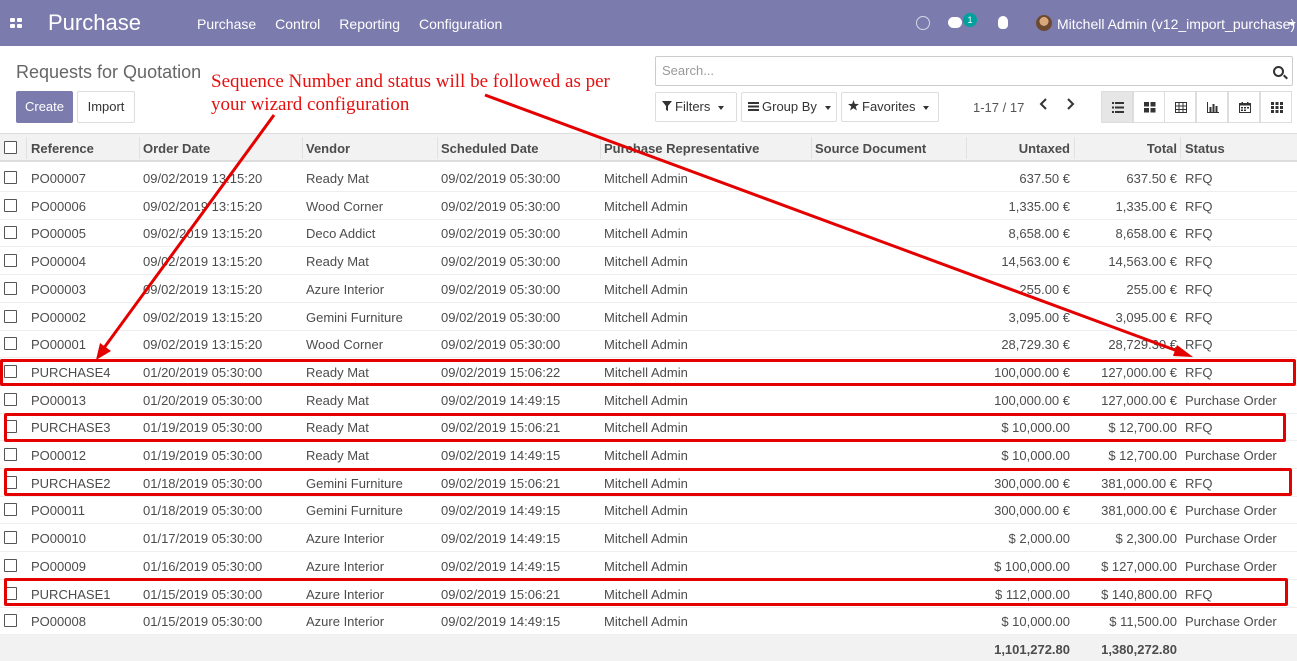 Image resolution: width=1297 pixels, height=661 pixels. Describe the element at coordinates (103, 351) in the screenshot. I see `arrow-head-sequence` at that location.